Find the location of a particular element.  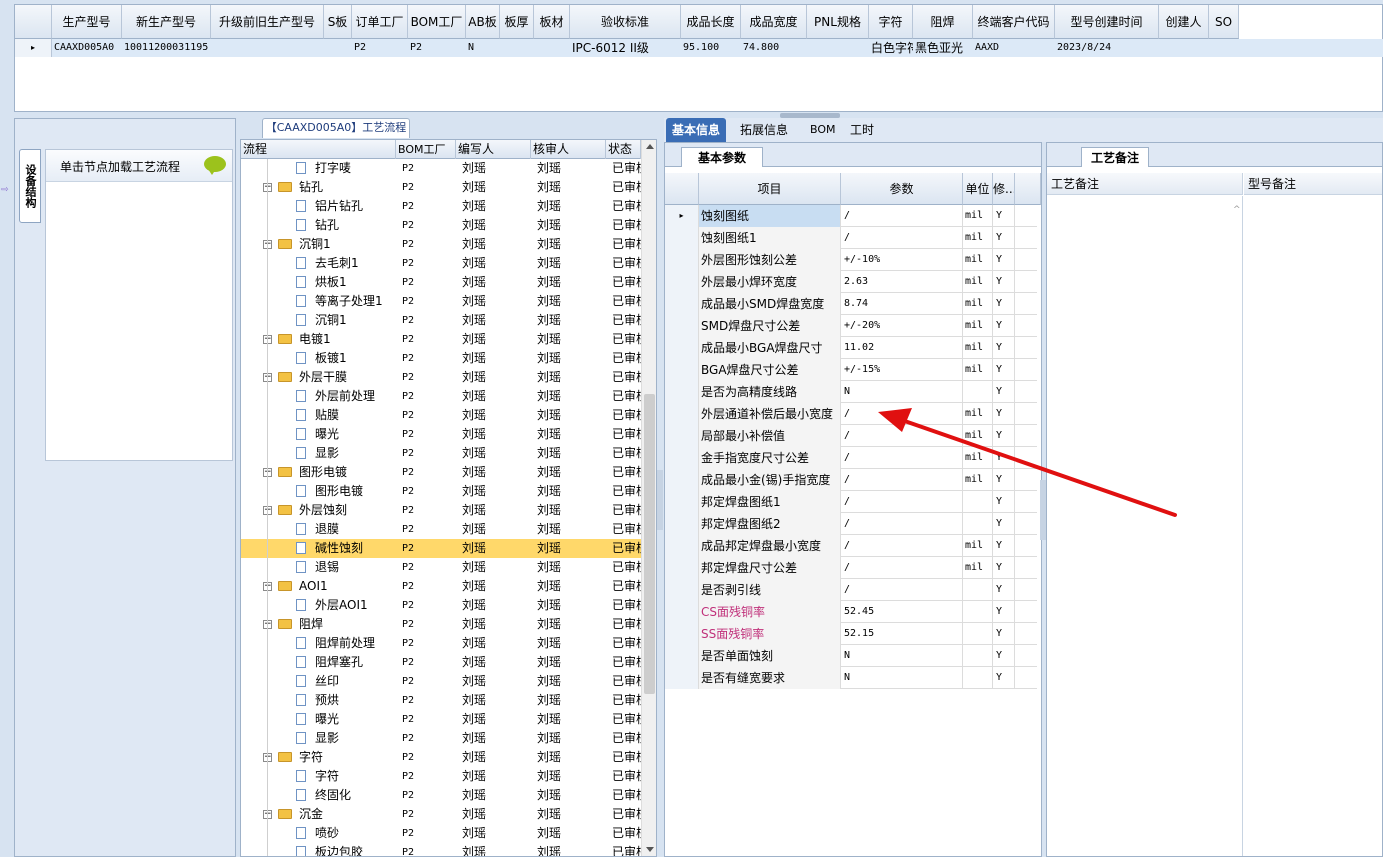

col-header: 验收标准 is located at coordinates (625, 22).